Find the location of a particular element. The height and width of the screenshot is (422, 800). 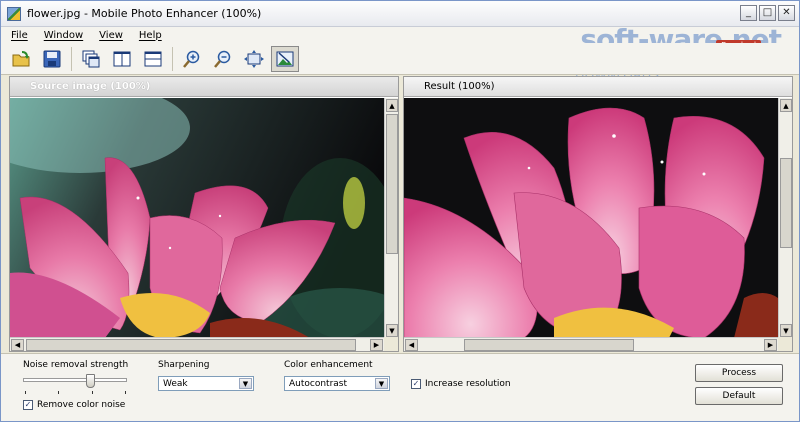

tile-vertical-icon is located at coordinates (122, 58).